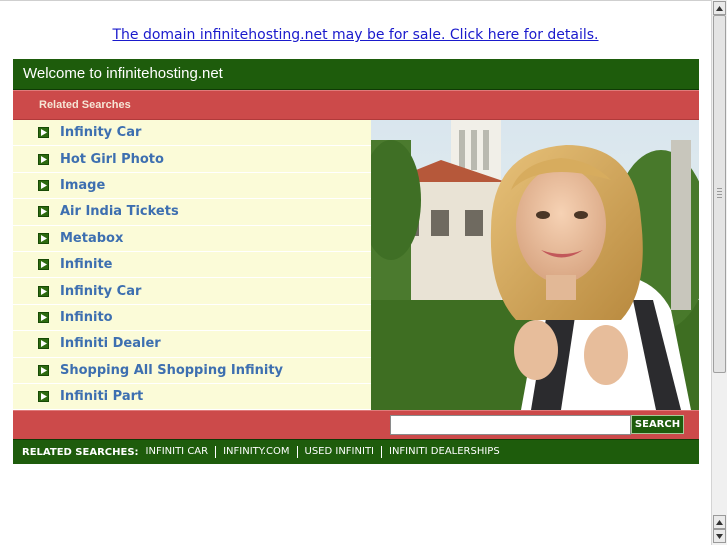 This screenshot has height=545, width=727. I want to click on vertical-scrollbar, so click(719, 272).